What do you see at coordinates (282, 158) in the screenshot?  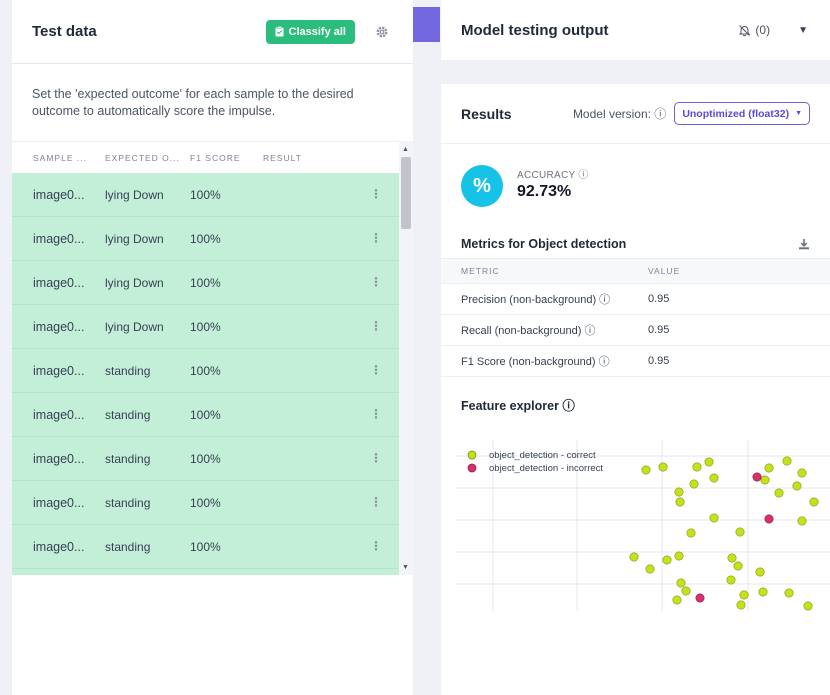 I see `column-header-result: RESULT` at bounding box center [282, 158].